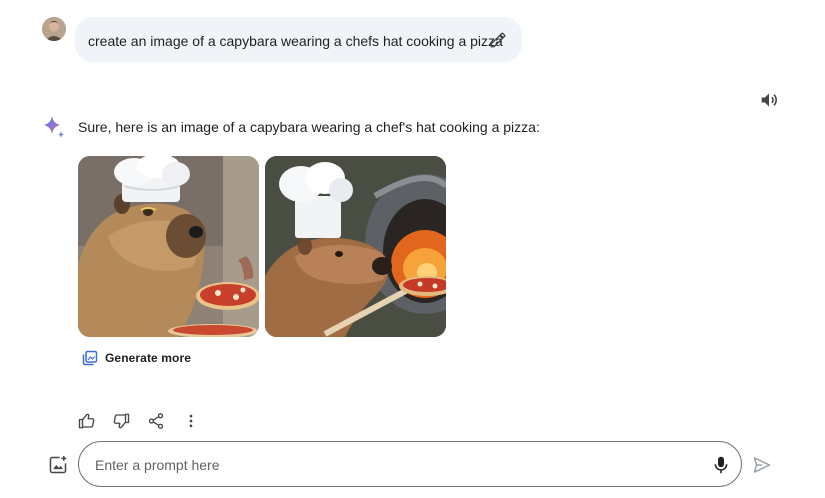  Describe the element at coordinates (769, 100) in the screenshot. I see `speaker-icon` at that location.